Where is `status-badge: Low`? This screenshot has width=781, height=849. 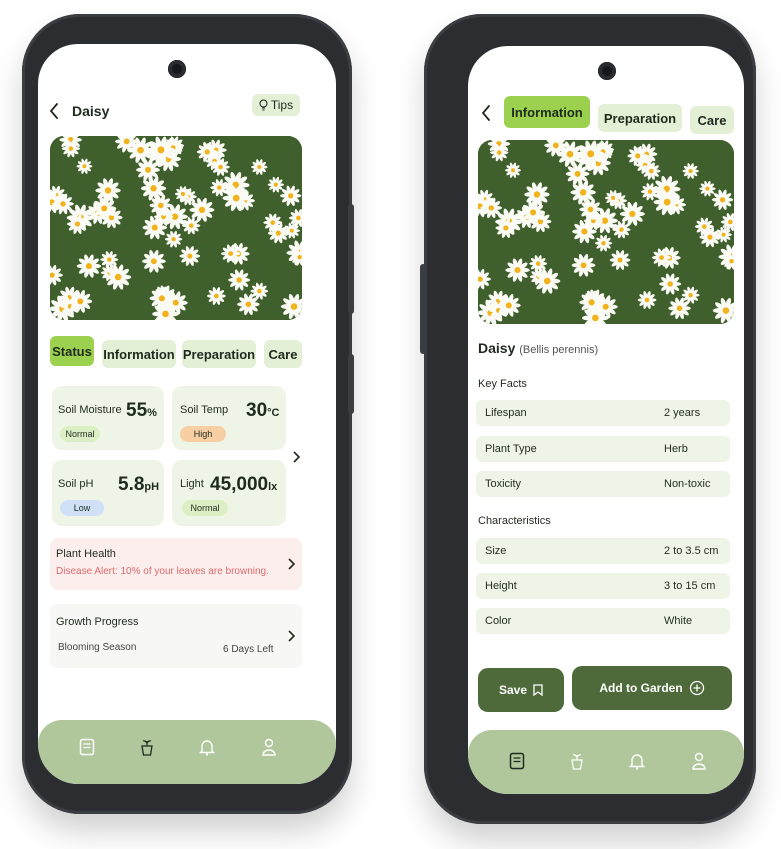 status-badge: Low is located at coordinates (82, 508).